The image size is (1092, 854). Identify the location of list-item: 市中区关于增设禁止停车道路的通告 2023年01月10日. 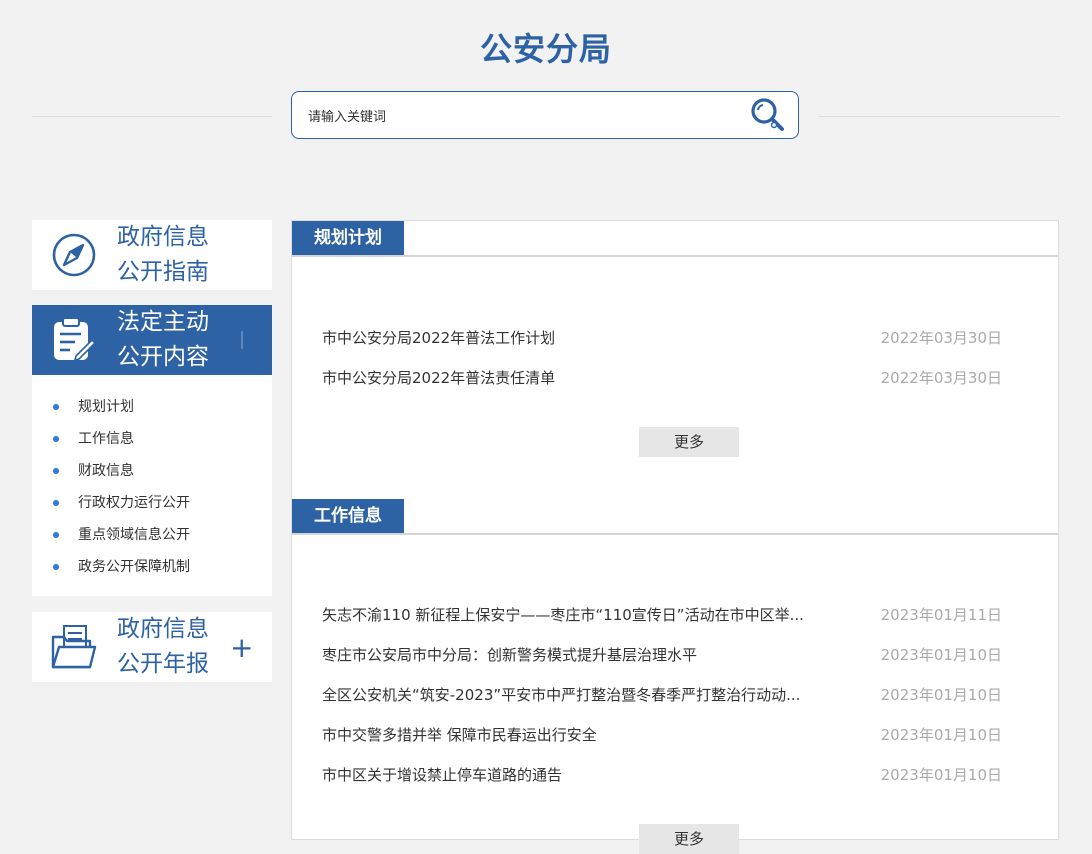
(662, 775).